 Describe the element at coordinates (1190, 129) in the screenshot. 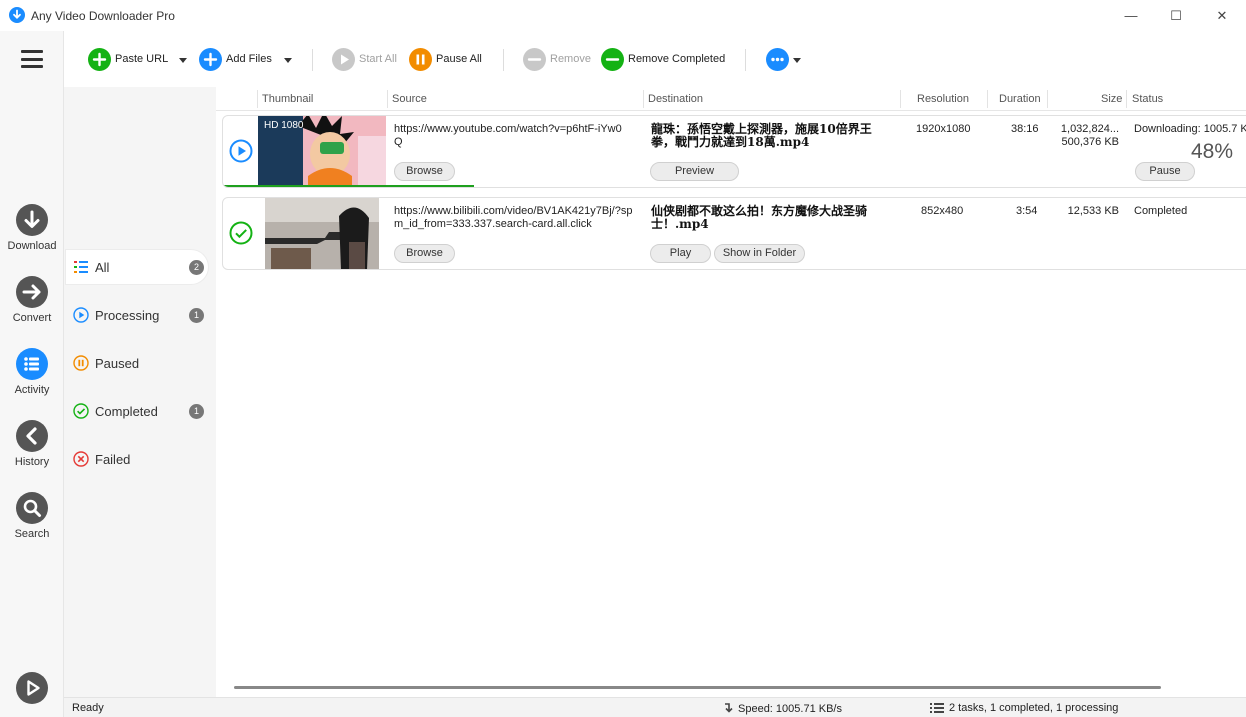

I see `status-text: Downloading: 1005.7 K` at that location.